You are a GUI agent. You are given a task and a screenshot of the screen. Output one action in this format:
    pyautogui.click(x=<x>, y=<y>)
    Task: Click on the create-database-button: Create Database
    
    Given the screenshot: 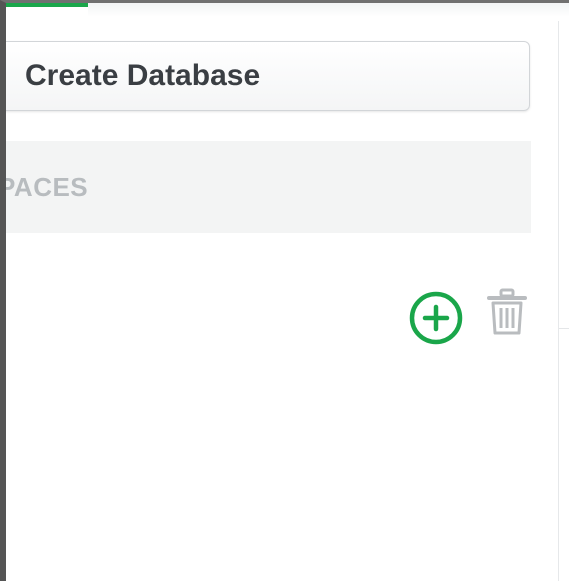 What is the action you would take?
    pyautogui.click(x=268, y=76)
    